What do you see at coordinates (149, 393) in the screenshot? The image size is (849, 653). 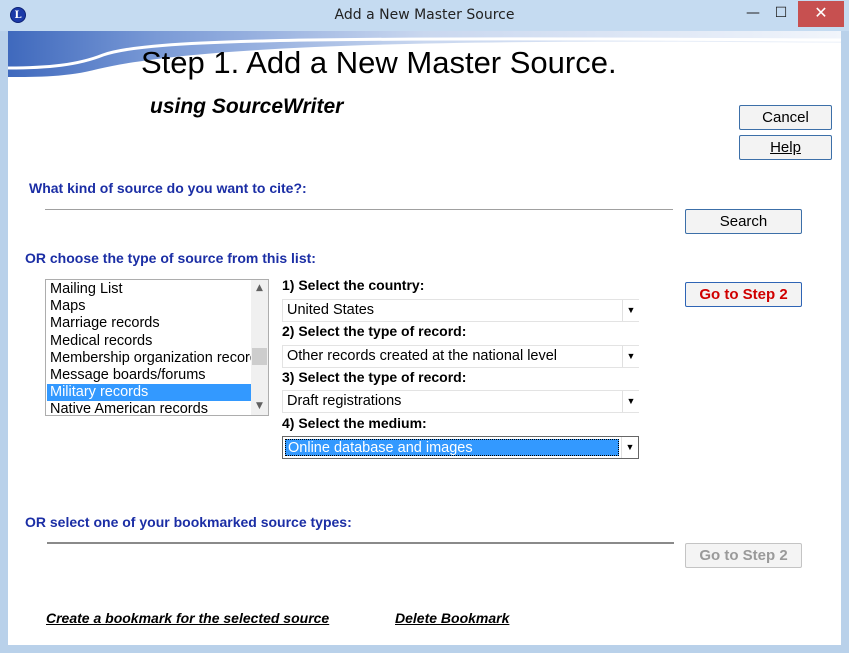 I see `list-item-selected: Military records` at bounding box center [149, 393].